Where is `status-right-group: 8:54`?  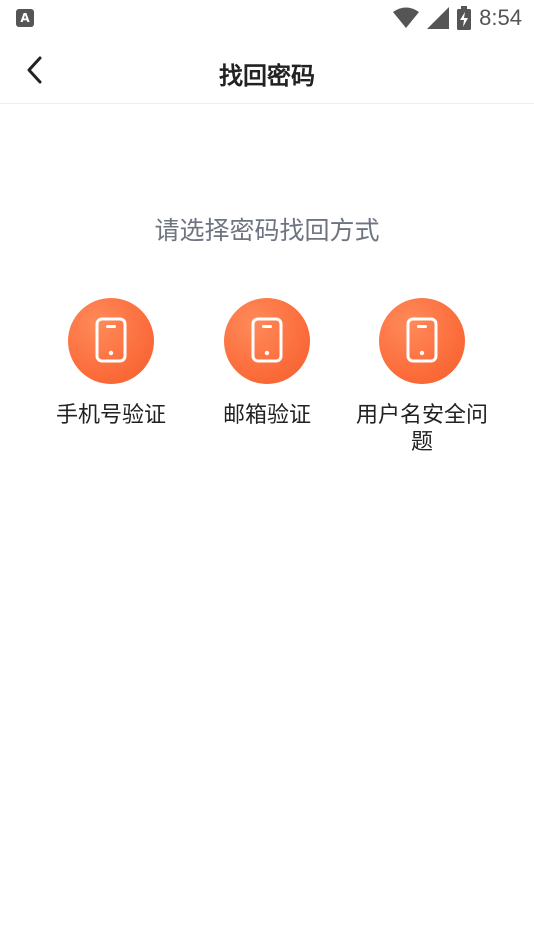
status-right-group: 8:54 is located at coordinates (457, 18).